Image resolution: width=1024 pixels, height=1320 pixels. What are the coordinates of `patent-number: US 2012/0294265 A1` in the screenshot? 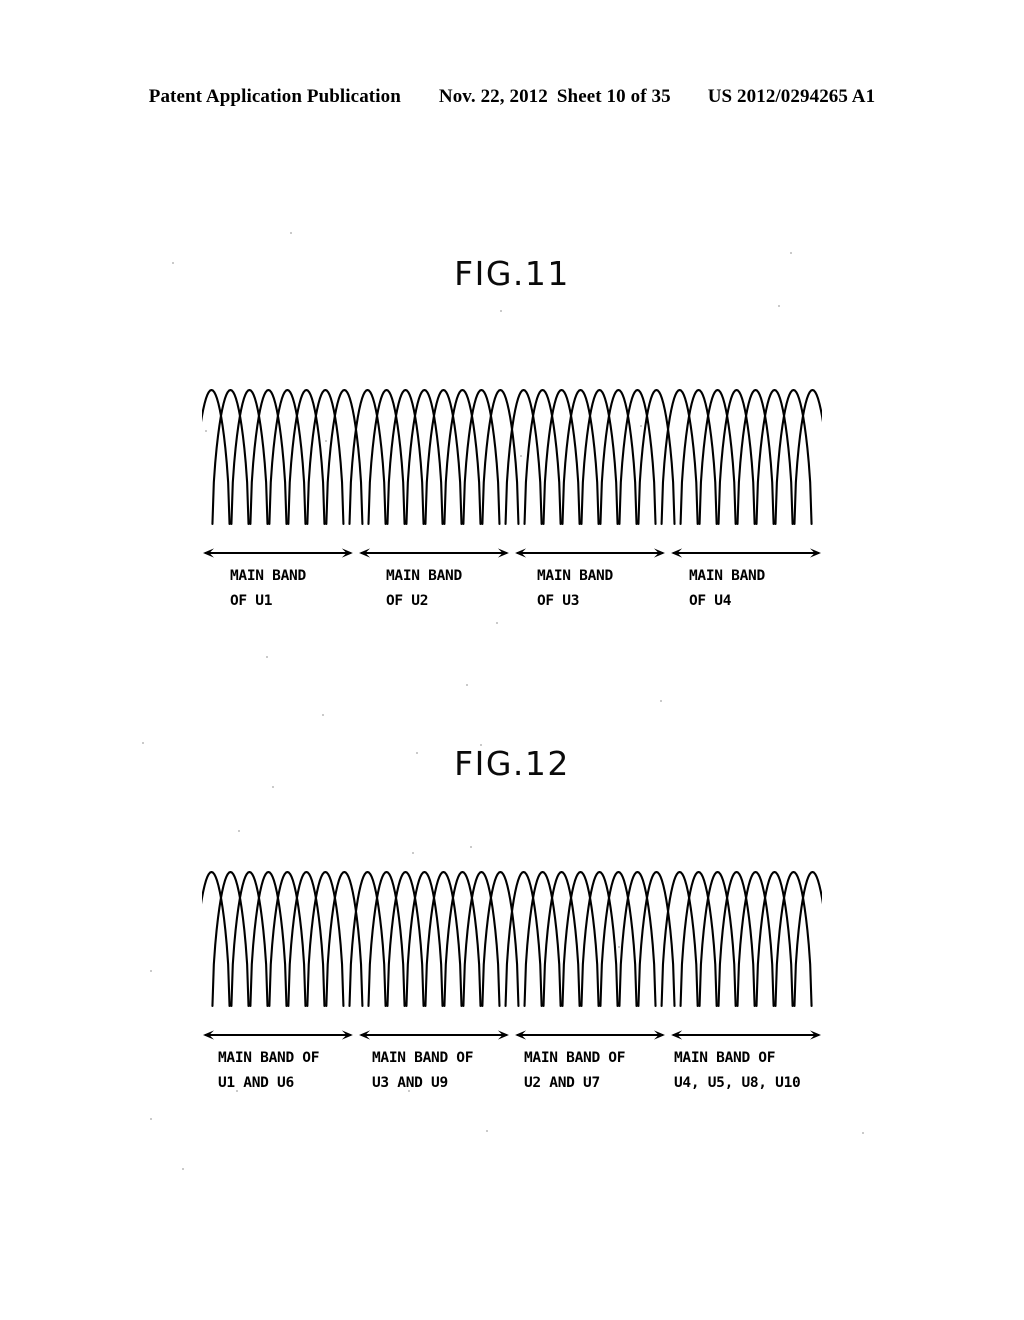 It's located at (791, 96).